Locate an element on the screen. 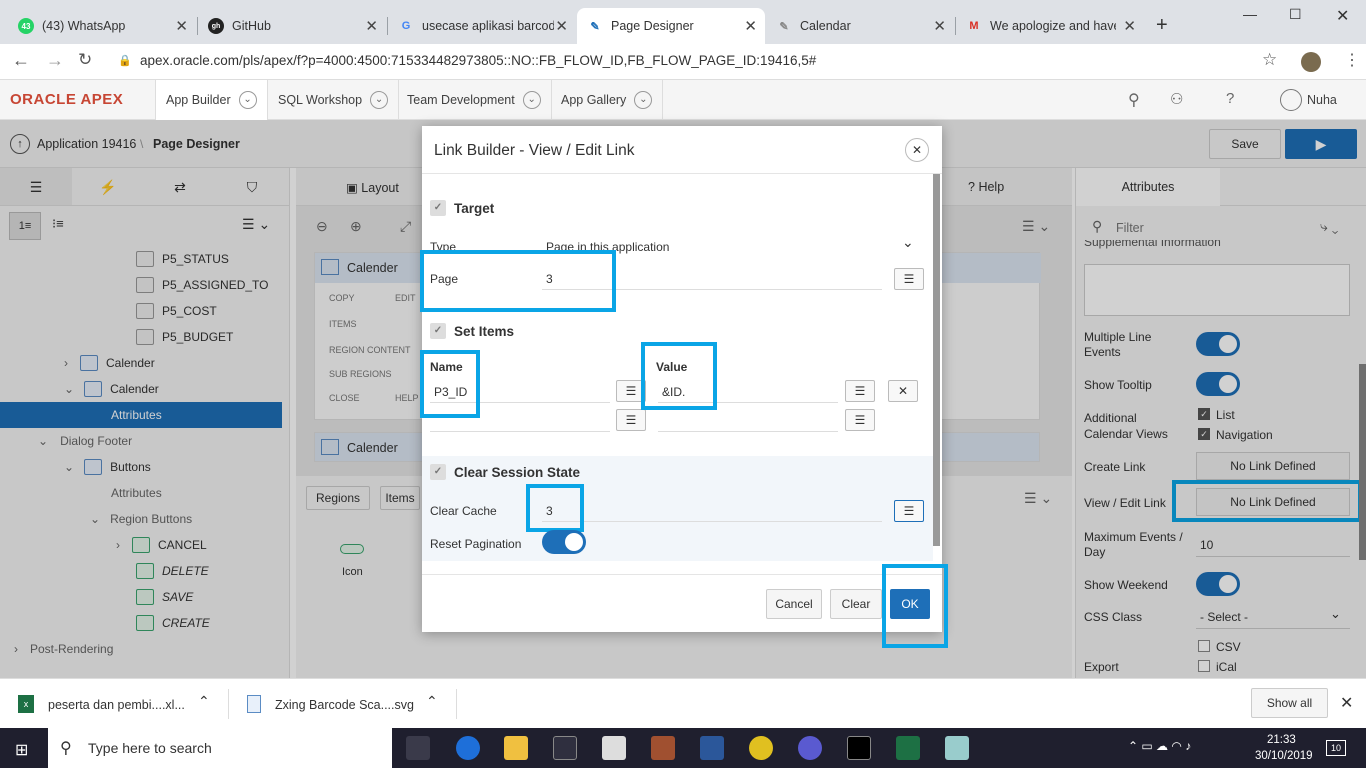 Image resolution: width=1366 pixels, height=768 pixels. task-view-icon is located at coordinates (418, 748).